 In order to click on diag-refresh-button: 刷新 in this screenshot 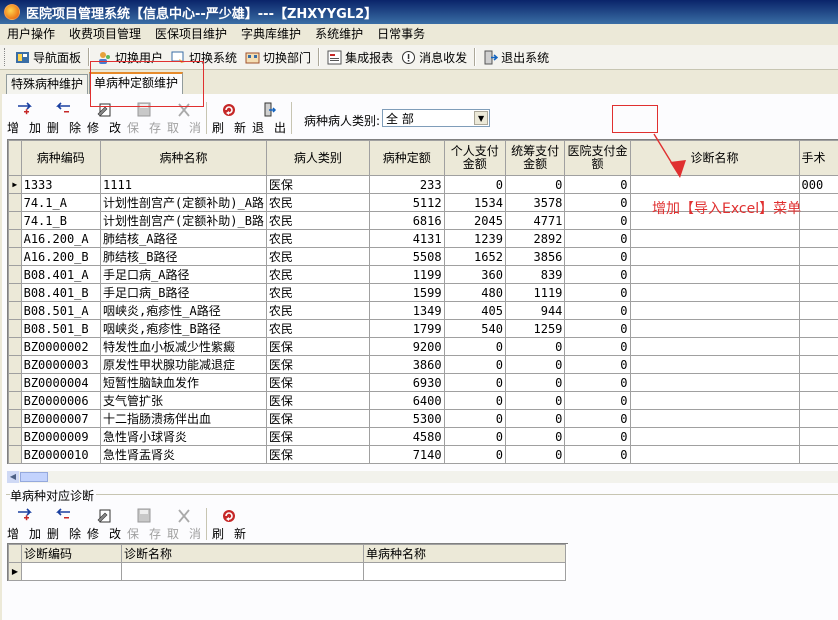, I will do `click(229, 524)`.